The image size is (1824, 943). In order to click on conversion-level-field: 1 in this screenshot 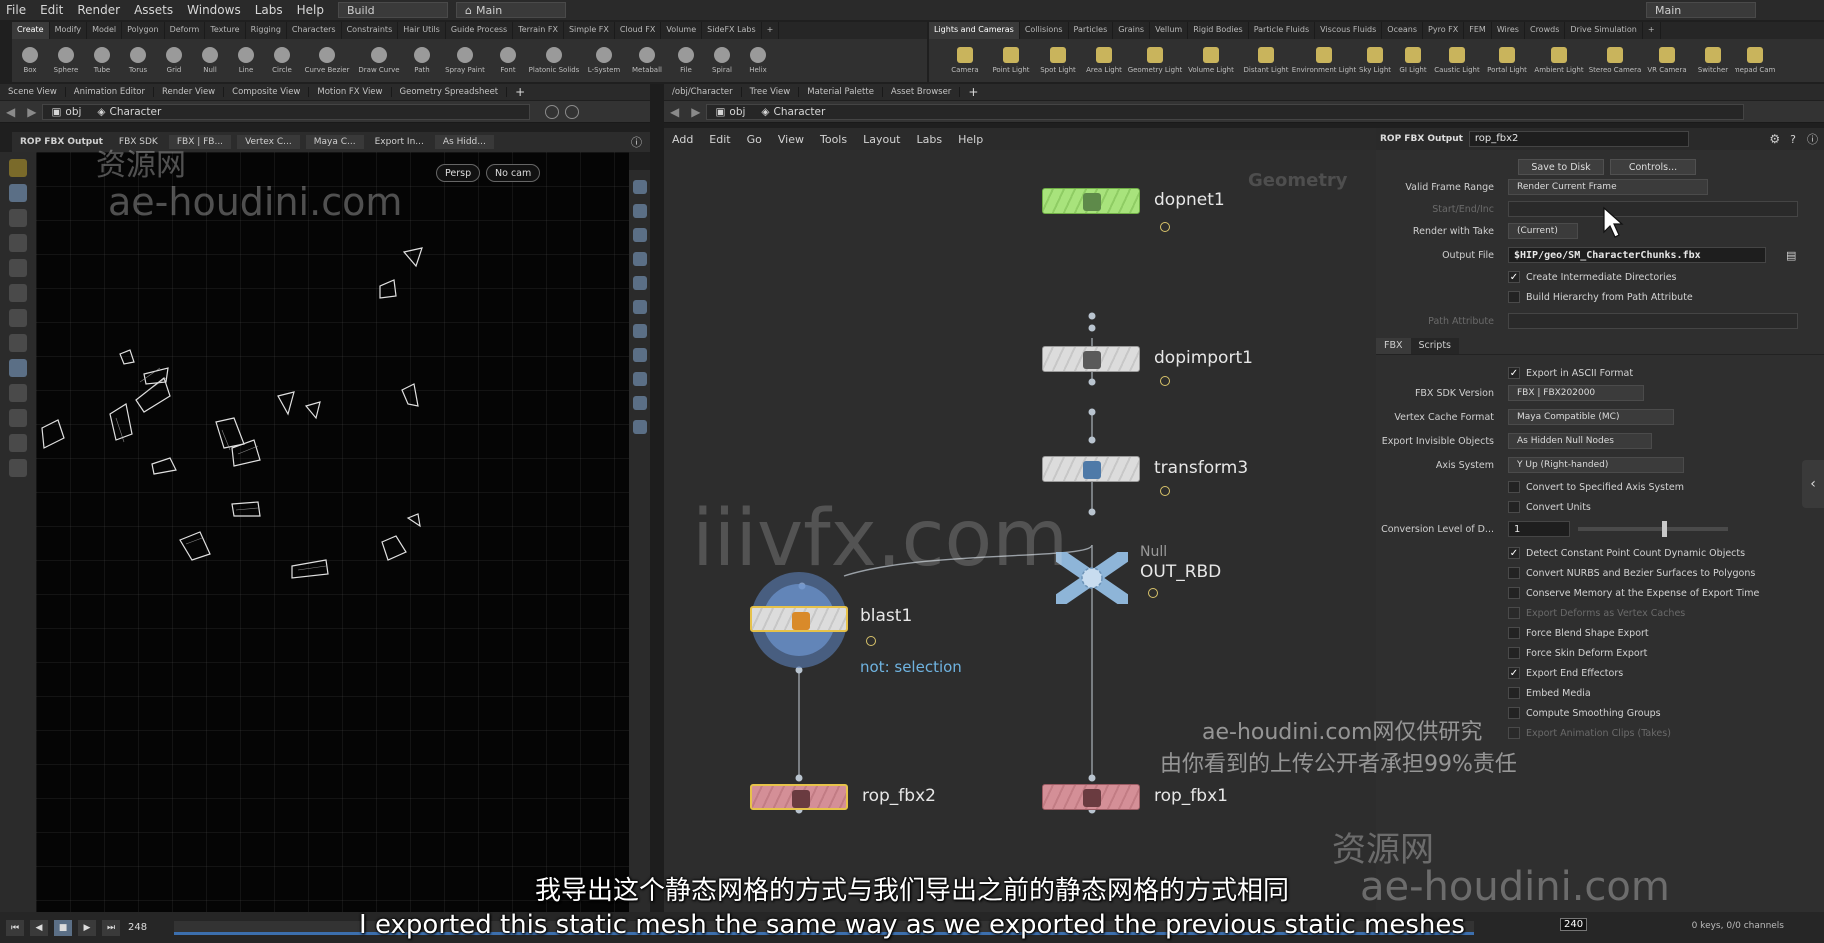, I will do `click(1539, 529)`.